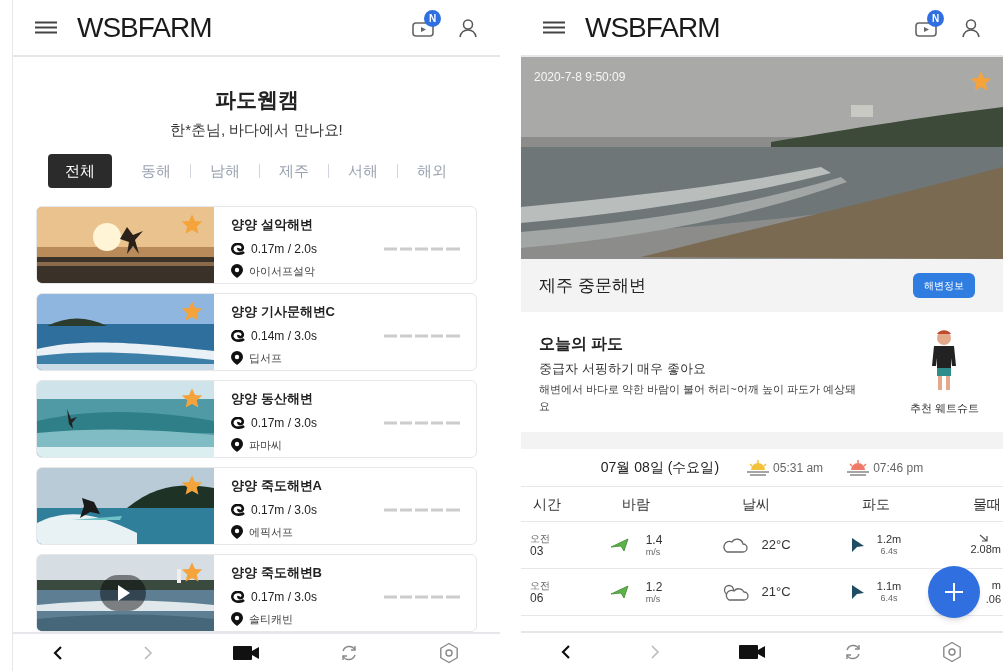 The image size is (1003, 671). I want to click on tide-height: m, so click(996, 585).